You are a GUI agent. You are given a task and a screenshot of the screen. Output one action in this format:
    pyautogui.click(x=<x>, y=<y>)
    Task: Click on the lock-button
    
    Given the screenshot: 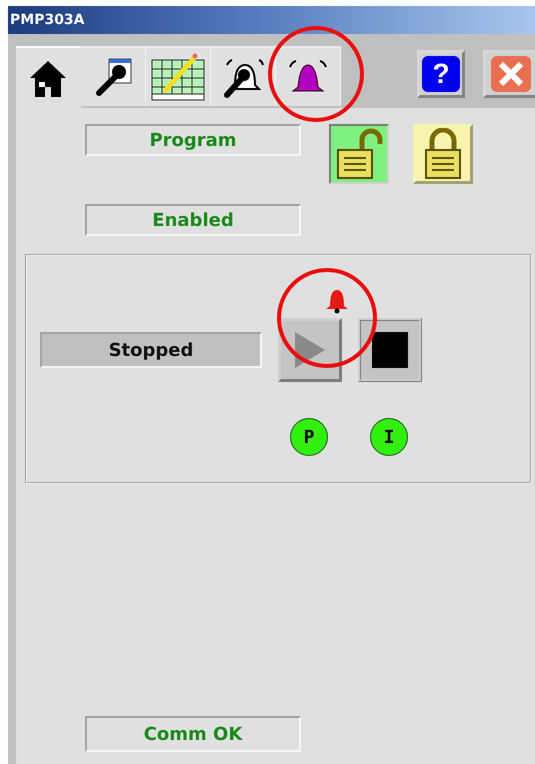 What is the action you would take?
    pyautogui.click(x=359, y=154)
    